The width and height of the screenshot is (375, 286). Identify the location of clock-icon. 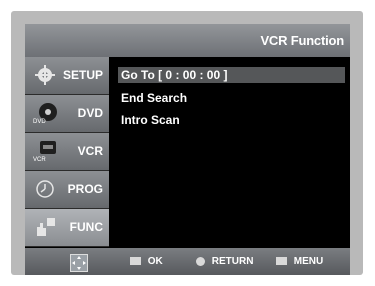
(45, 189).